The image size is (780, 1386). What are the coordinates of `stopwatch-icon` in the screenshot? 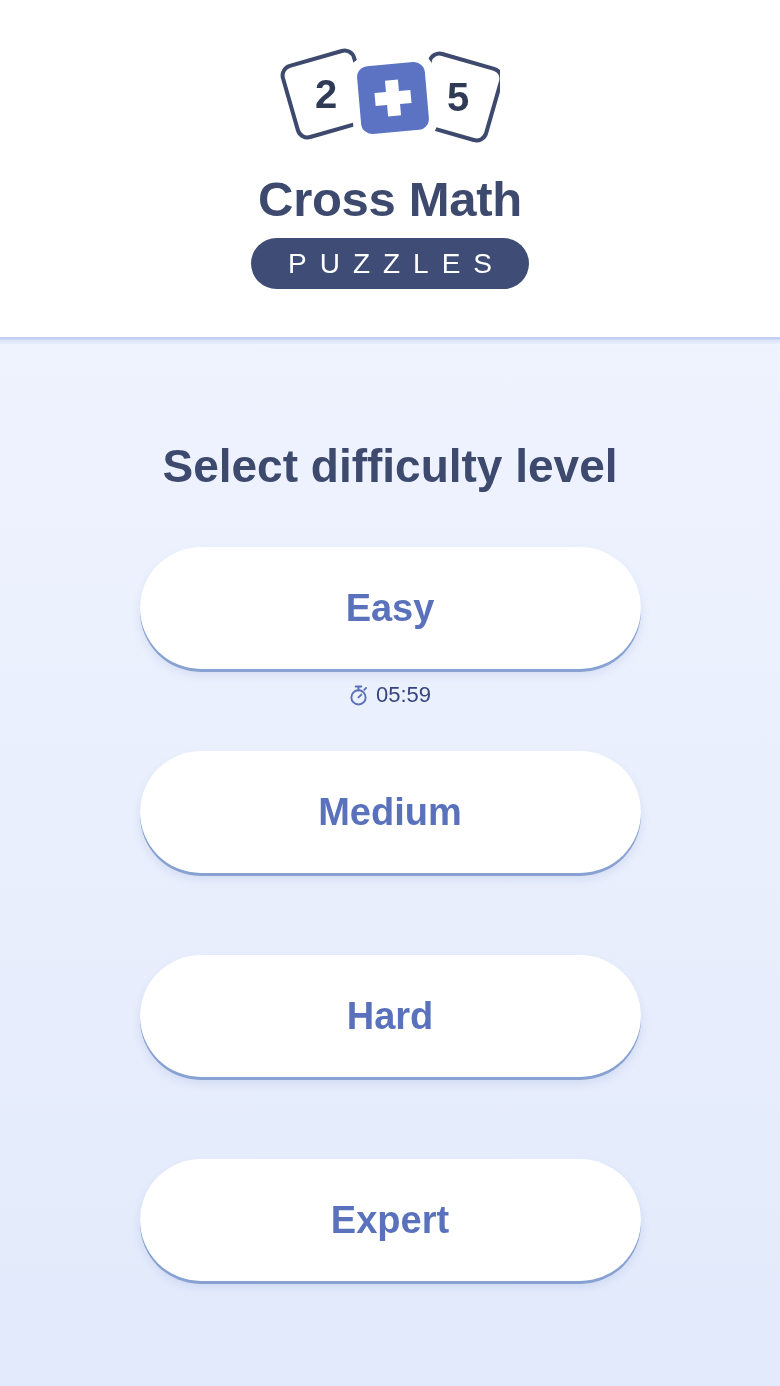 It's located at (358, 695).